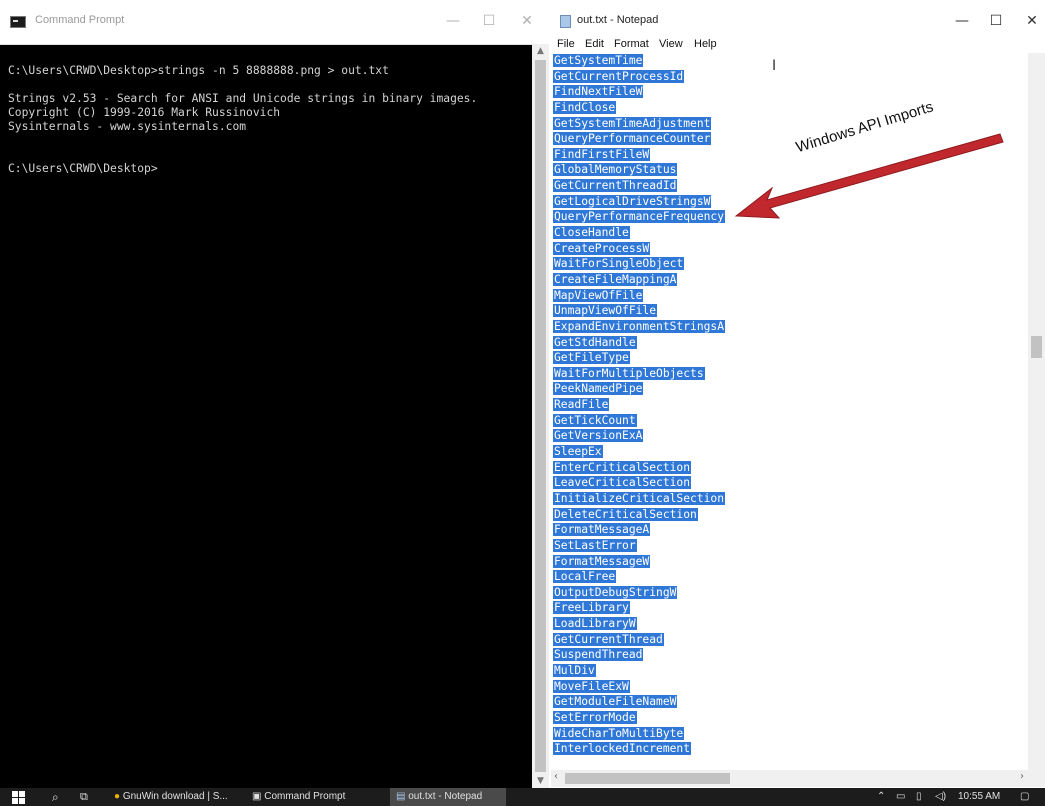 The height and width of the screenshot is (806, 1045). I want to click on cmd-vertical-scrollbar: ▲ ▼, so click(540, 416).